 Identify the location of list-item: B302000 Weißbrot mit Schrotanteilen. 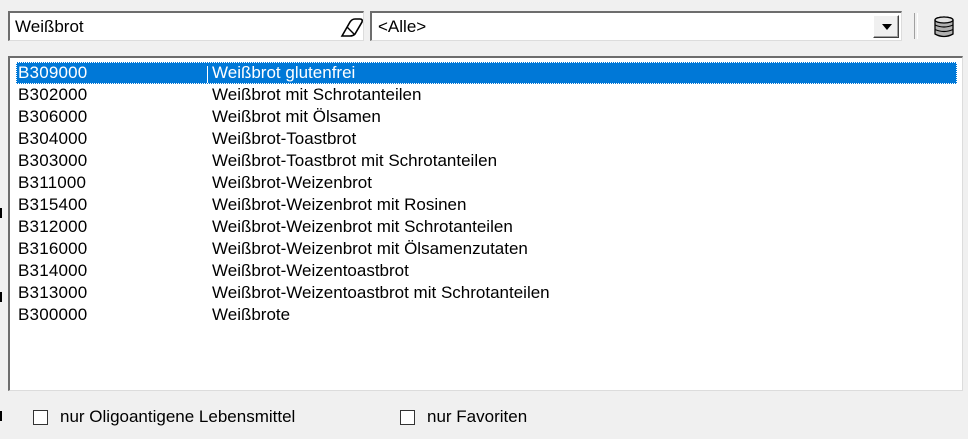
(486, 95).